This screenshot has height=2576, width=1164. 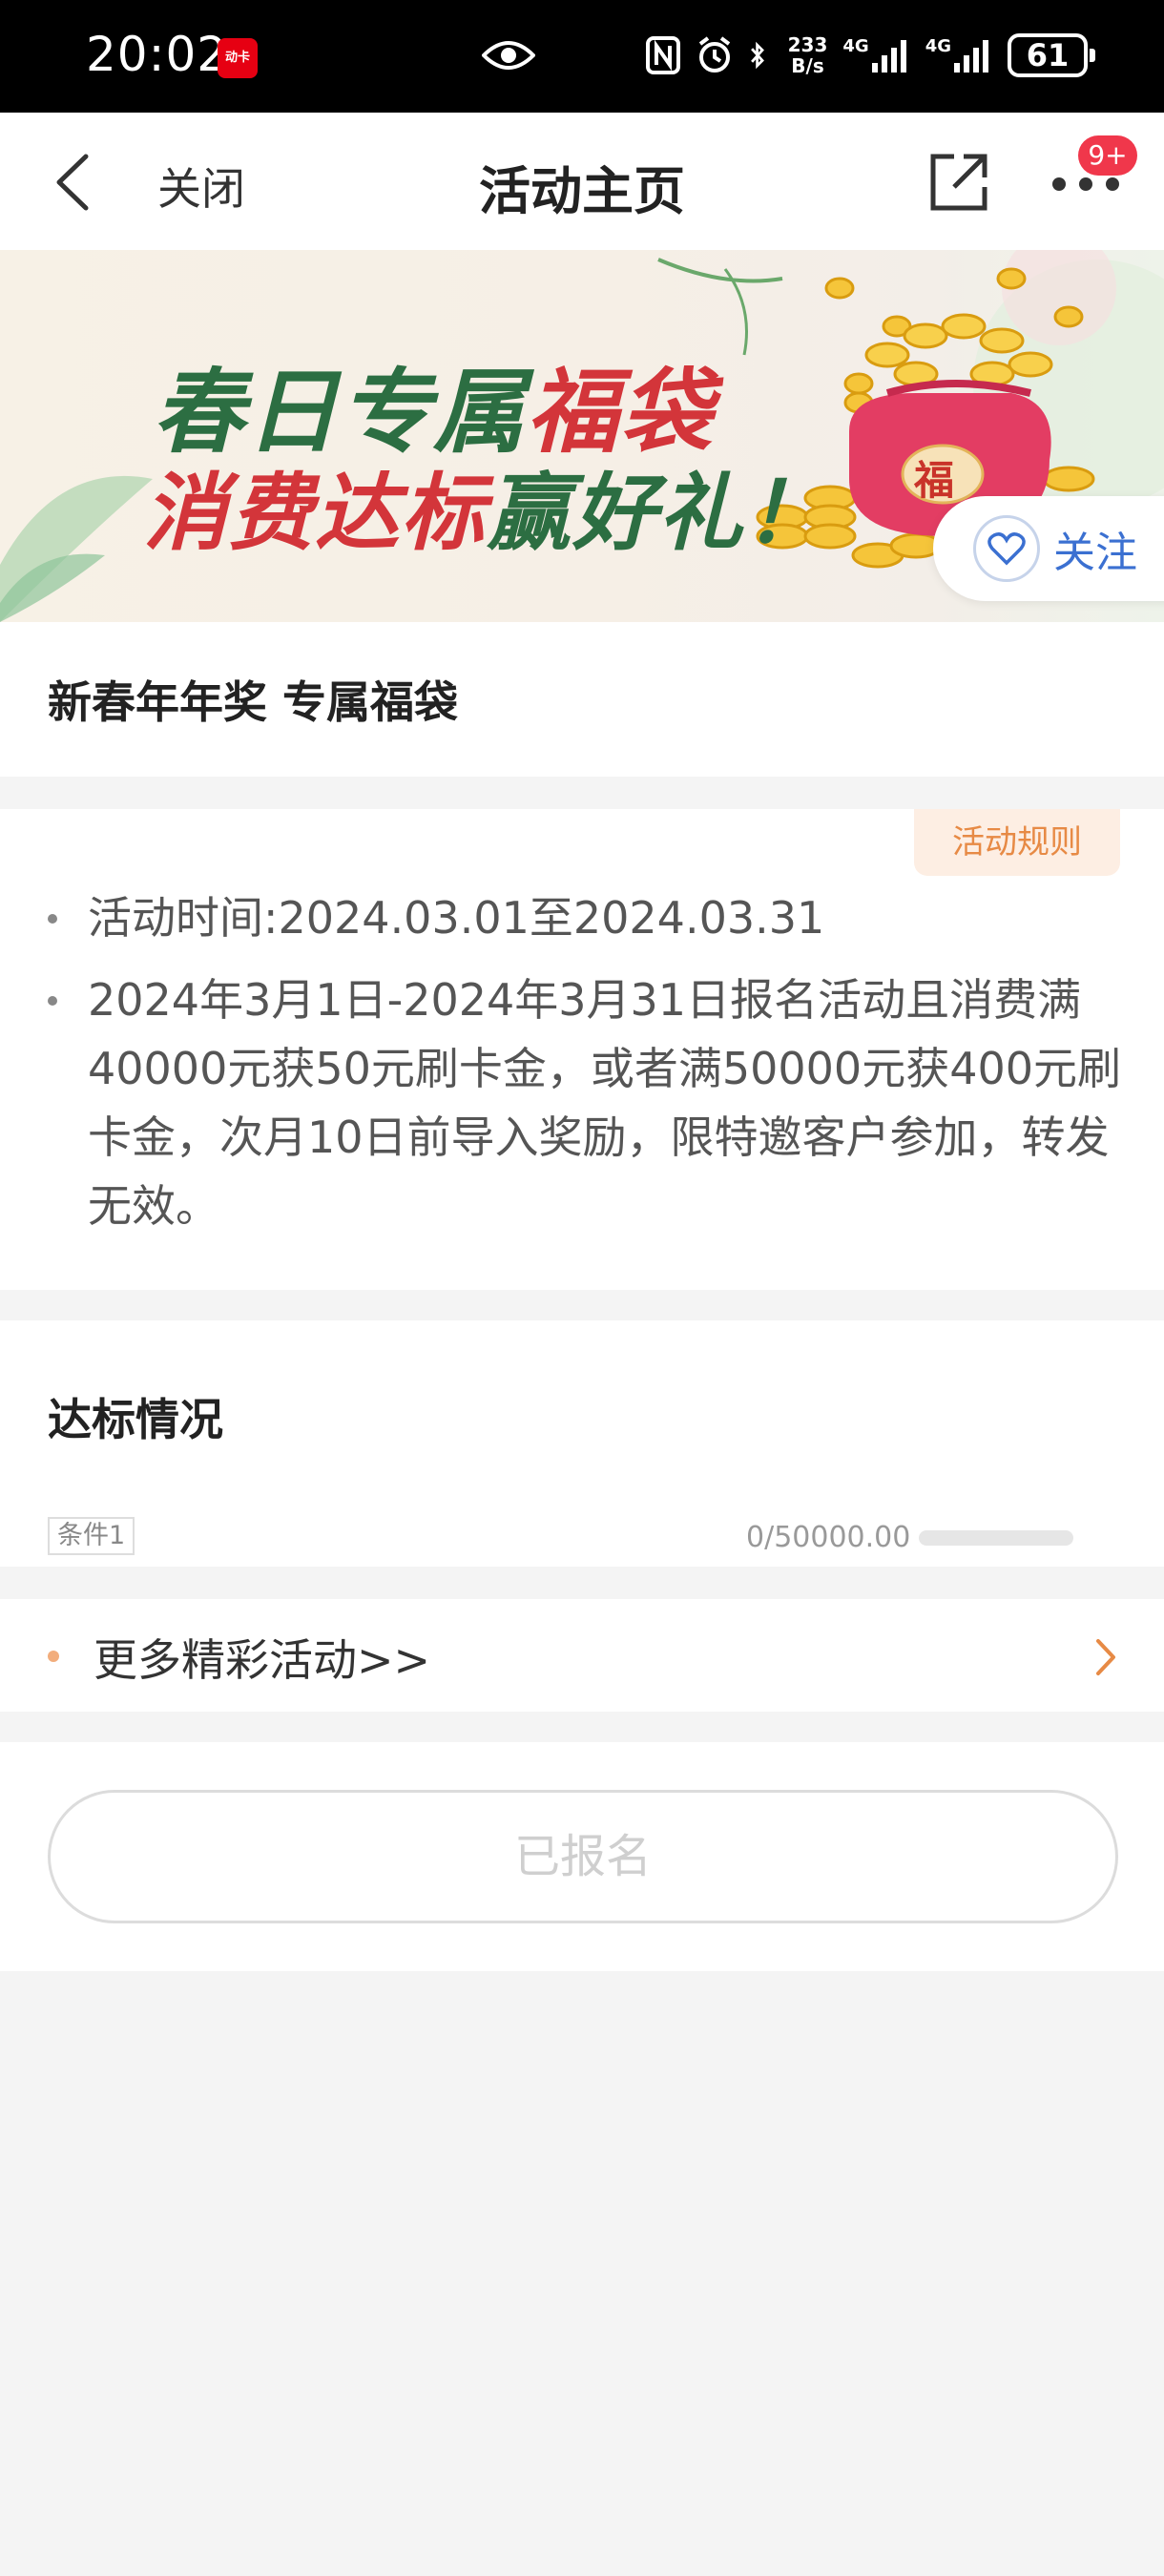 What do you see at coordinates (935, 480) in the screenshot?
I see `bag-character: 福` at bounding box center [935, 480].